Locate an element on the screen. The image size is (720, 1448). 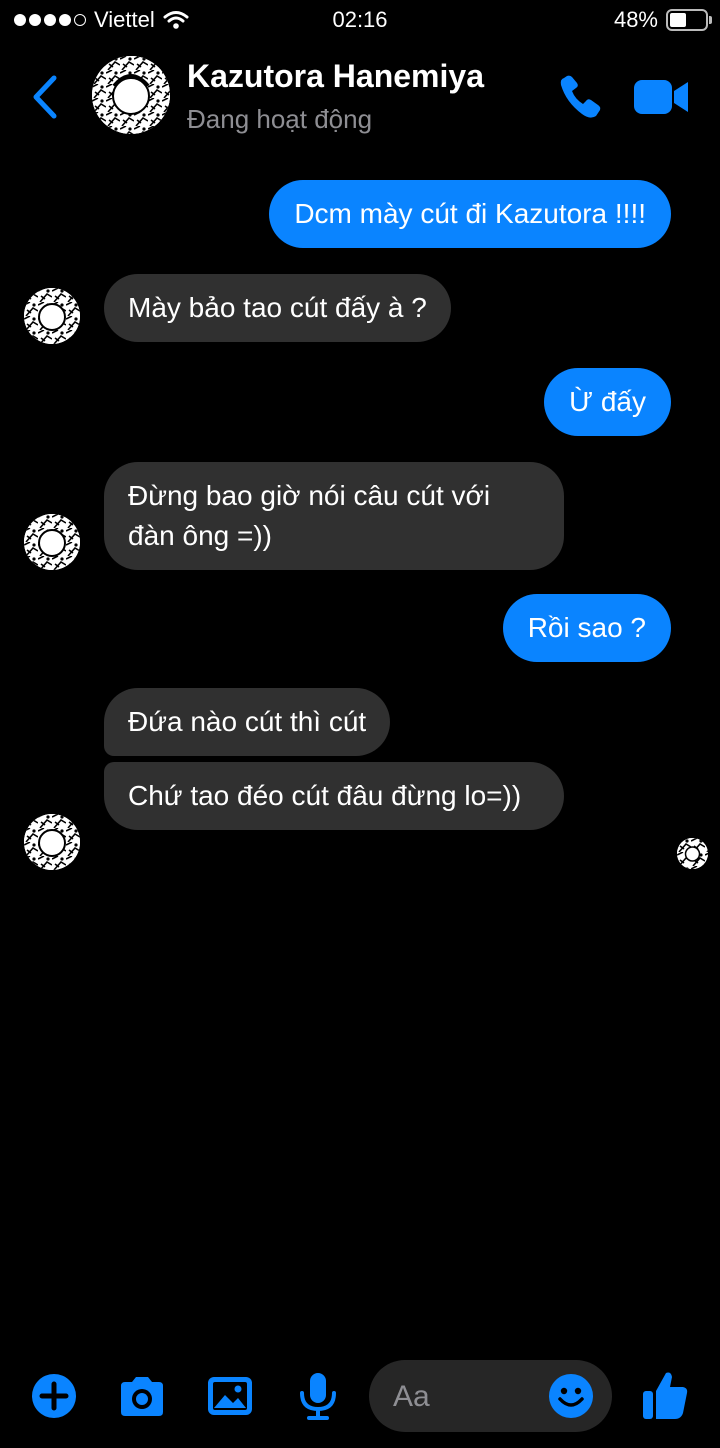
outgoing-message: Rồi sao ? is located at coordinates (586, 628).